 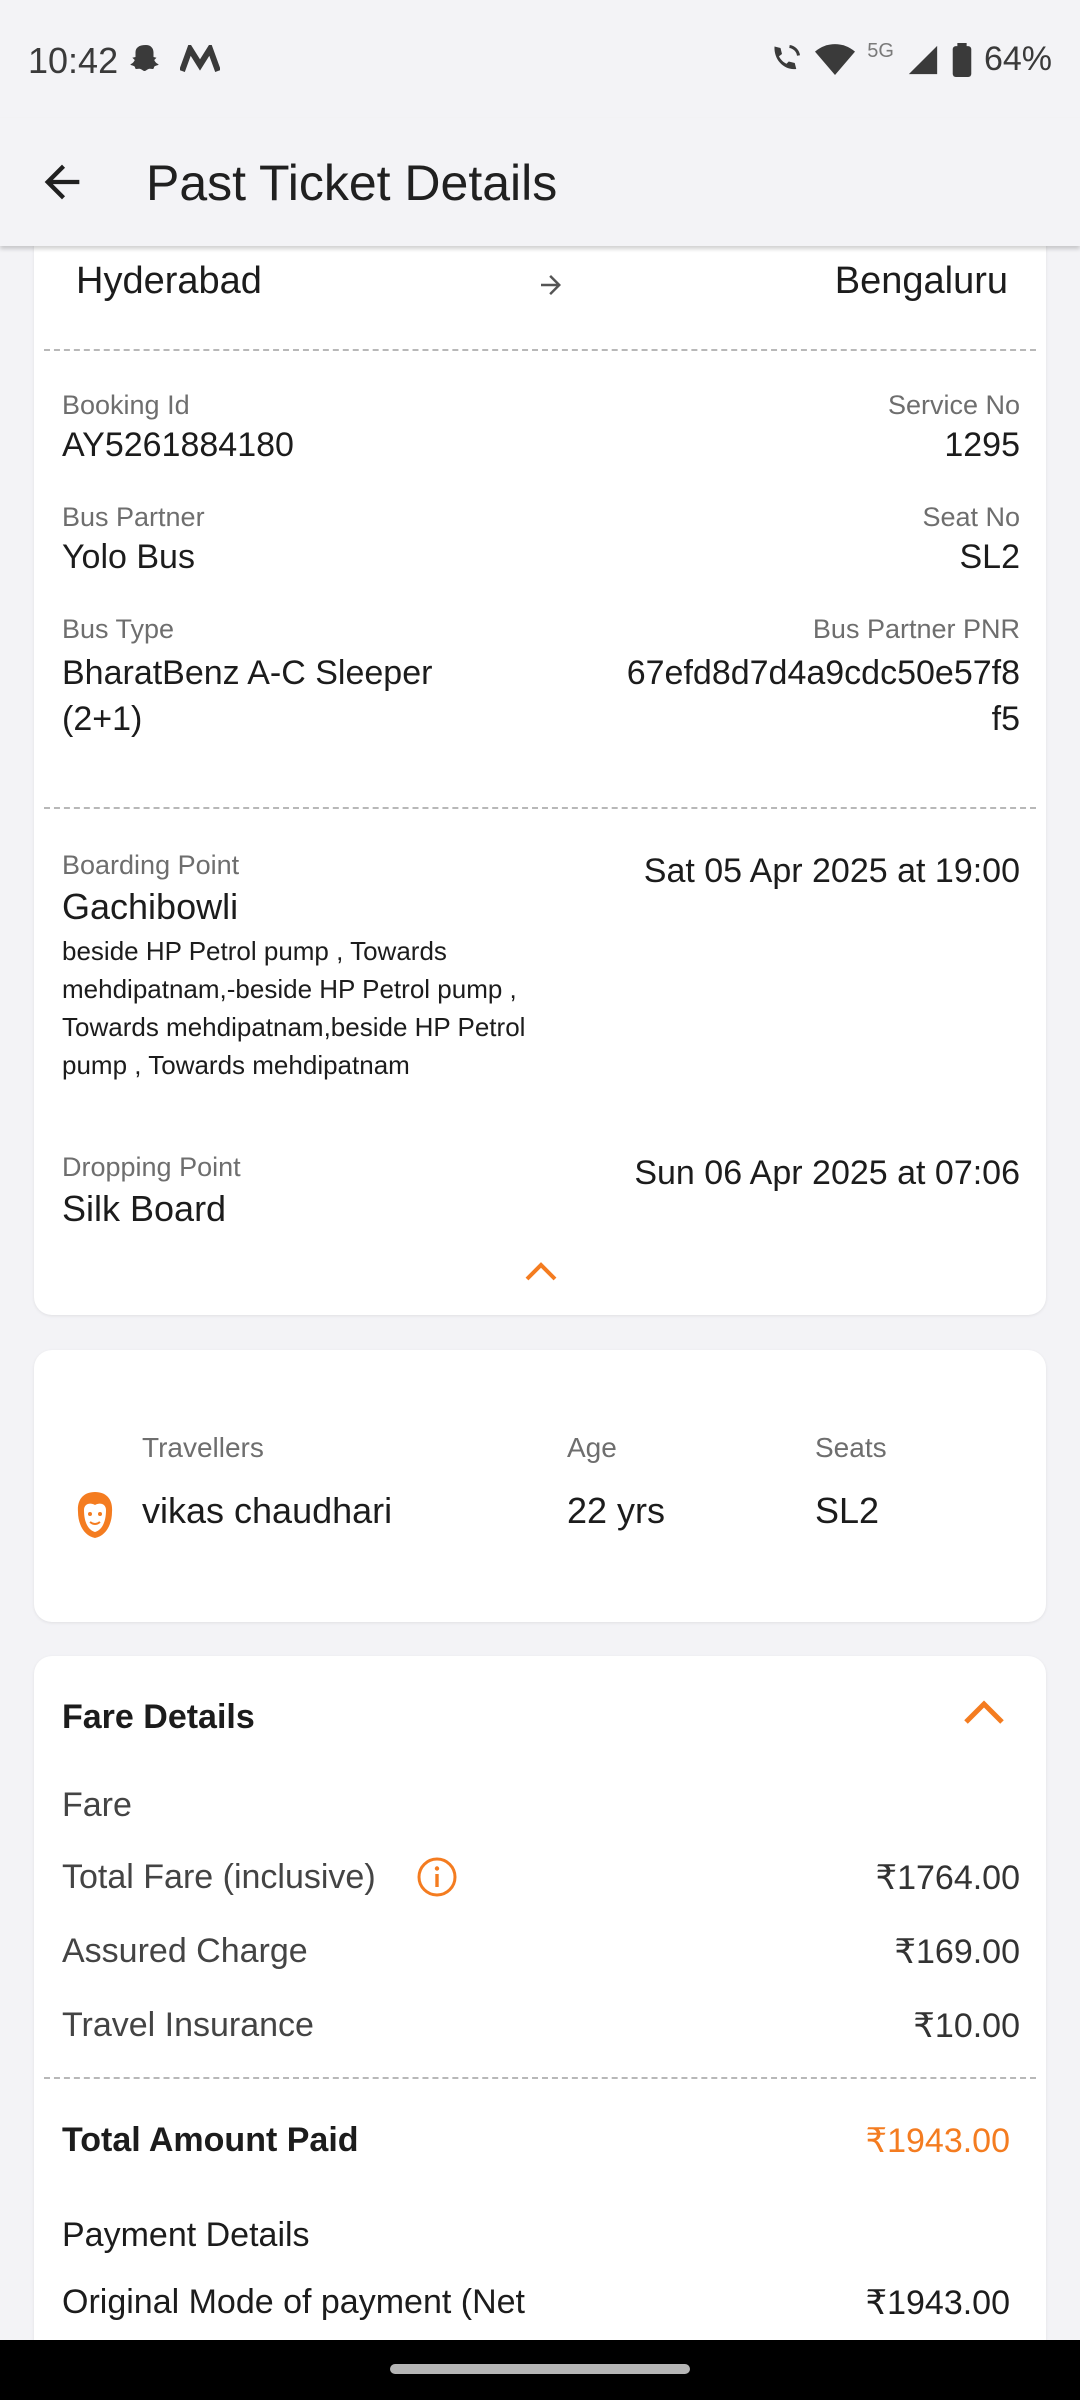 What do you see at coordinates (247, 673) in the screenshot?
I see `bus-type-value-line1: BharatBenz A-C Sleeper` at bounding box center [247, 673].